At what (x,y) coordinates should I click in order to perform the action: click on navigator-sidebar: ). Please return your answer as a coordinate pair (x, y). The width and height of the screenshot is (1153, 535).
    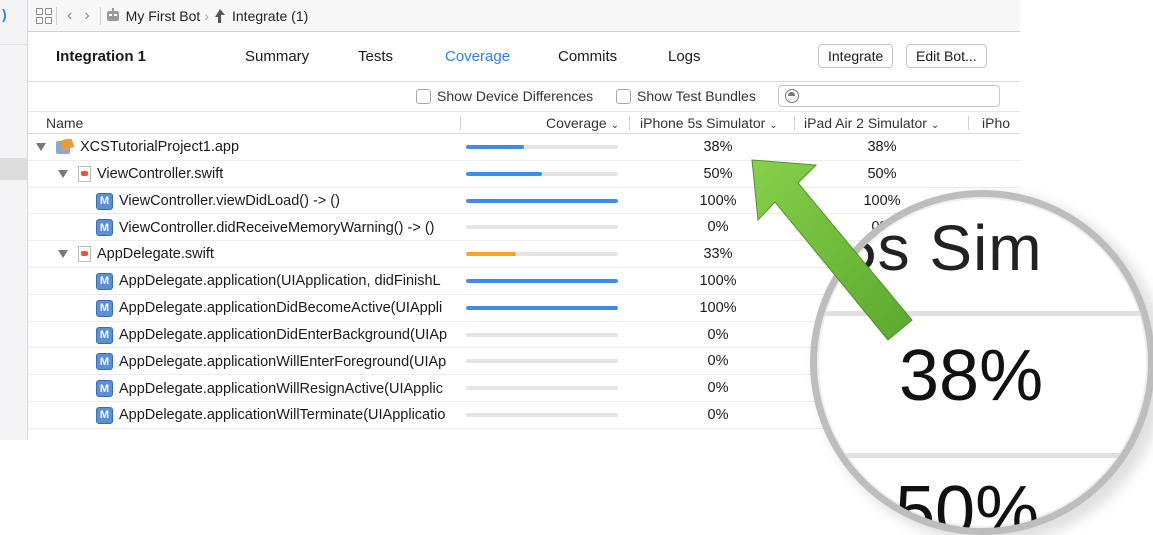
    Looking at the image, I should click on (14, 220).